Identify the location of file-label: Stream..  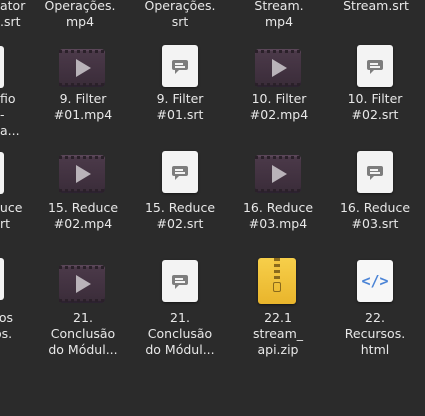
(279, 7).